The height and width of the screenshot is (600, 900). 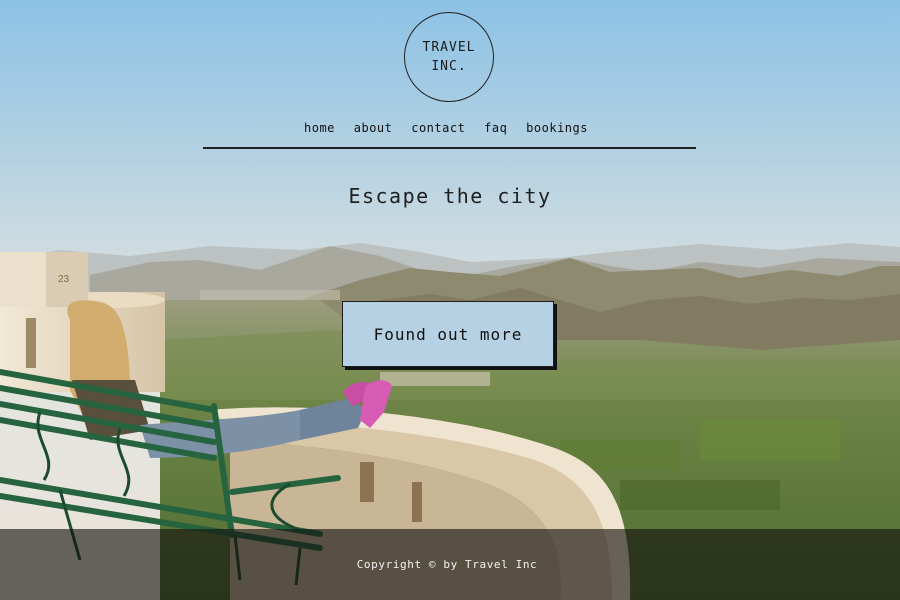 I want to click on logo-text-line2: INC., so click(x=449, y=66).